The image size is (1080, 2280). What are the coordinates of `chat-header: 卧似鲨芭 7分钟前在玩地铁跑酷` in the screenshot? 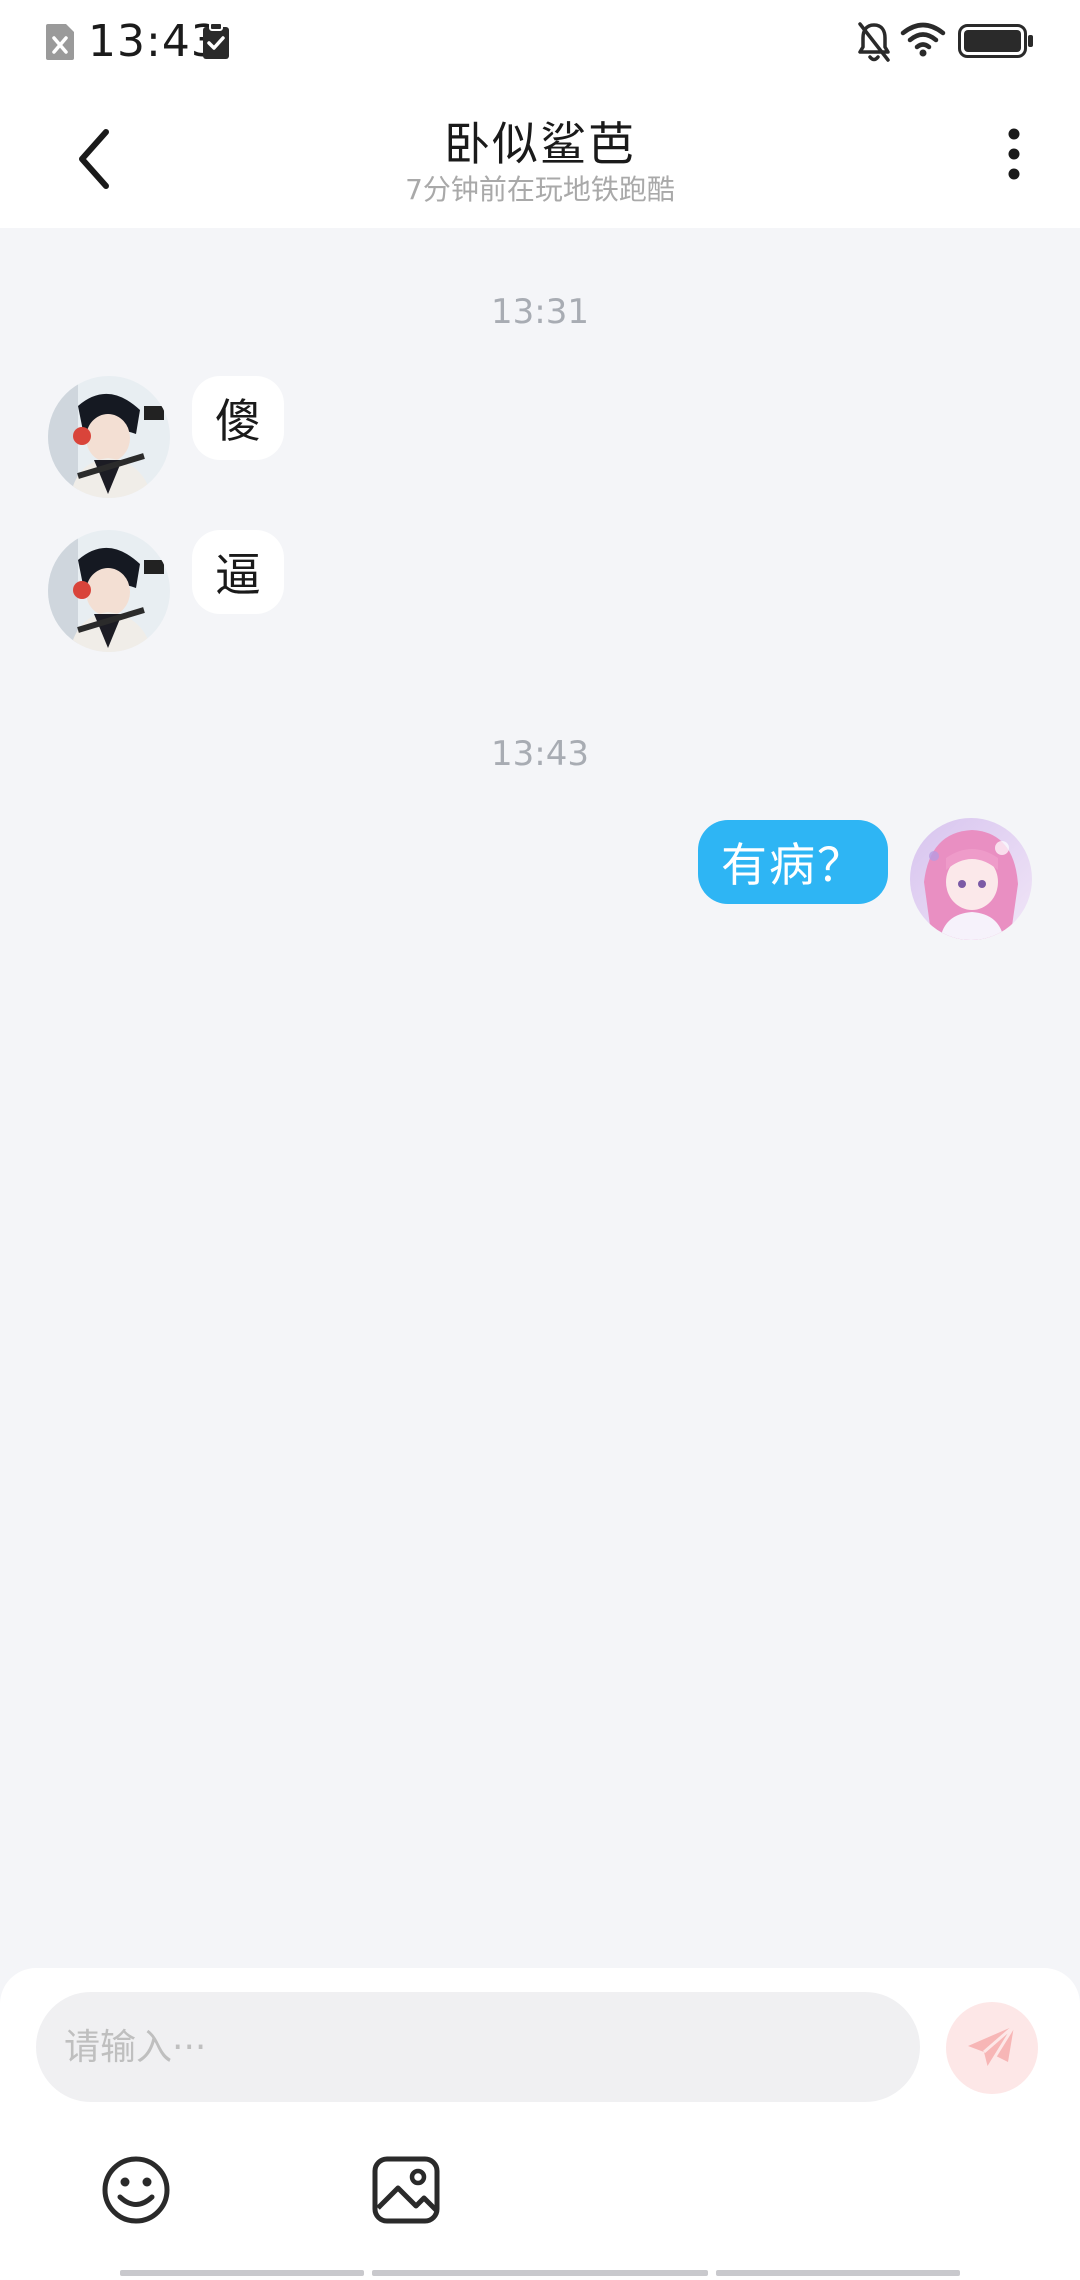 It's located at (540, 155).